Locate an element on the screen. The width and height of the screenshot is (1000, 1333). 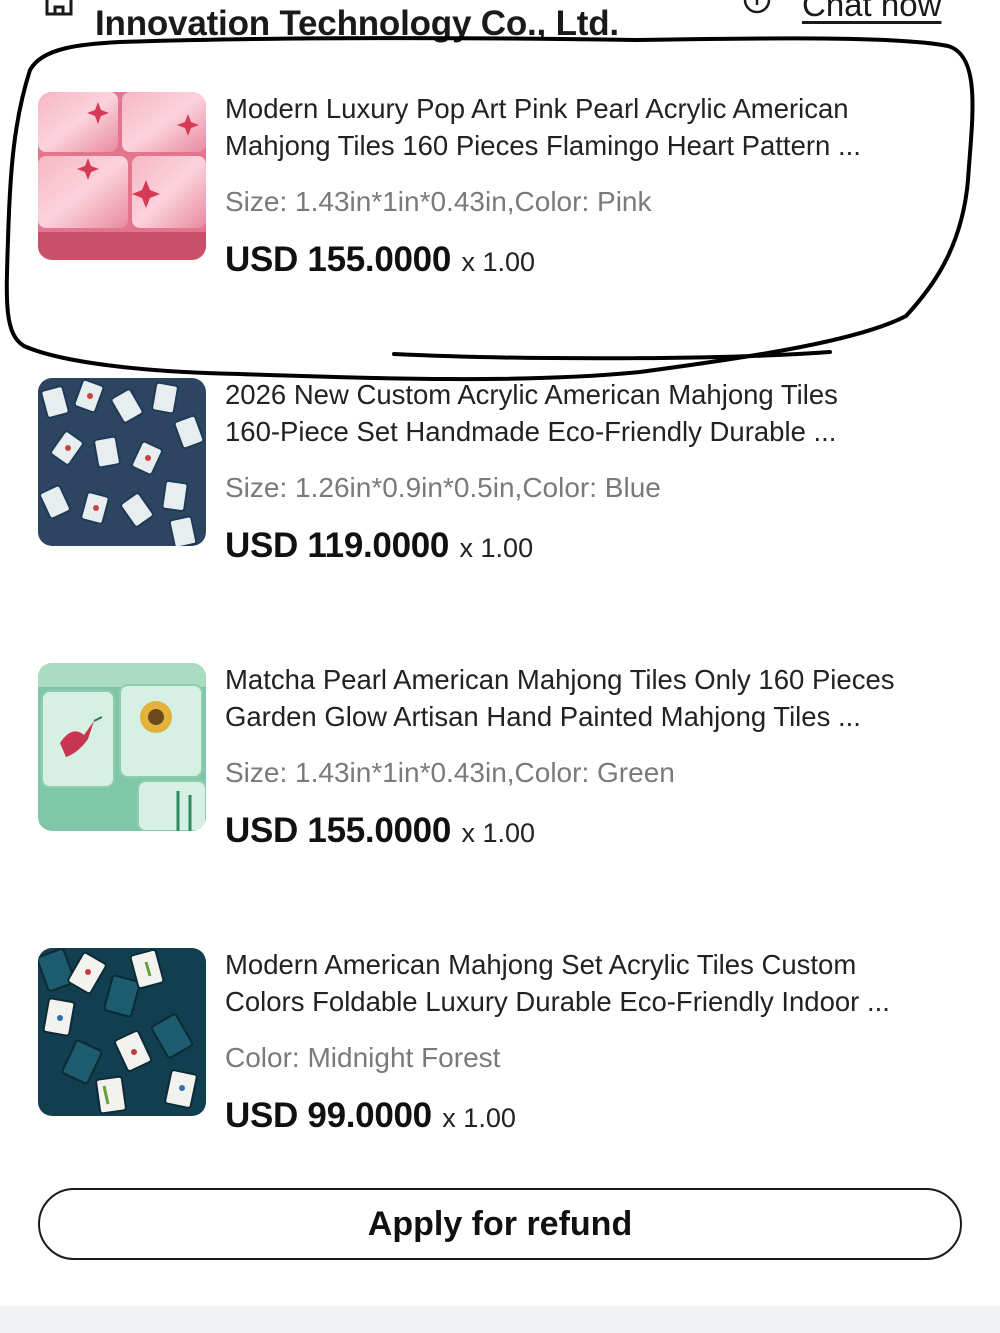
price-row: USD 99.0000 x 1.00 is located at coordinates (370, 1116).